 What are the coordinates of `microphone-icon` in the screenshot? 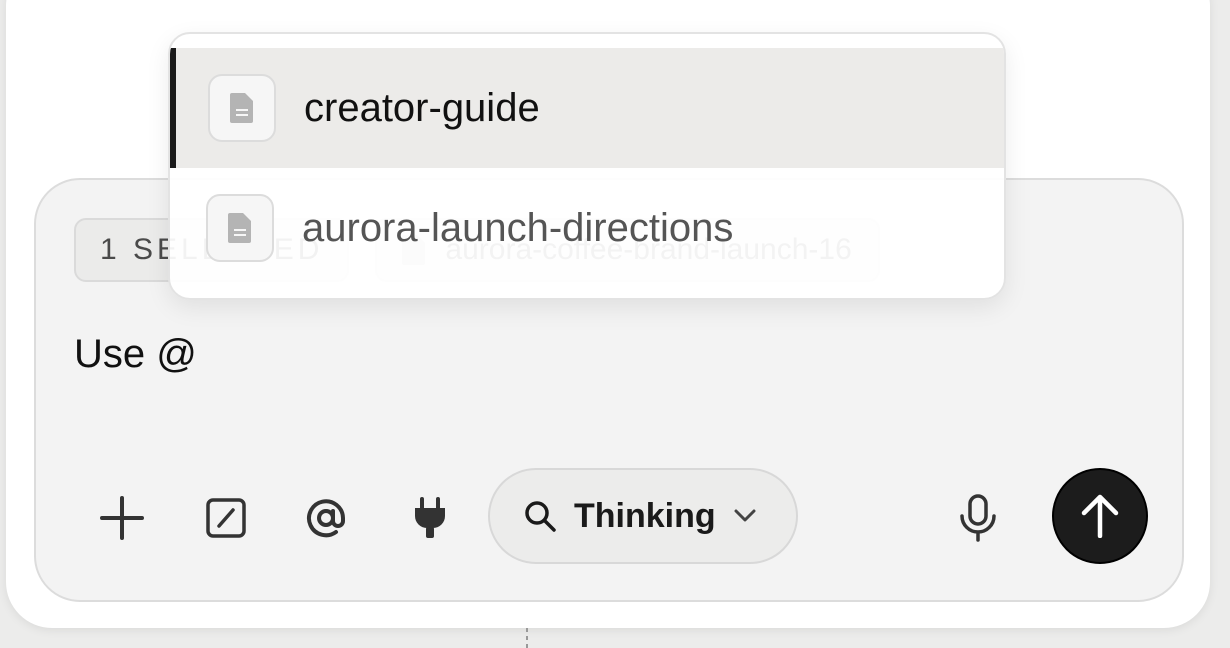 It's located at (978, 518).